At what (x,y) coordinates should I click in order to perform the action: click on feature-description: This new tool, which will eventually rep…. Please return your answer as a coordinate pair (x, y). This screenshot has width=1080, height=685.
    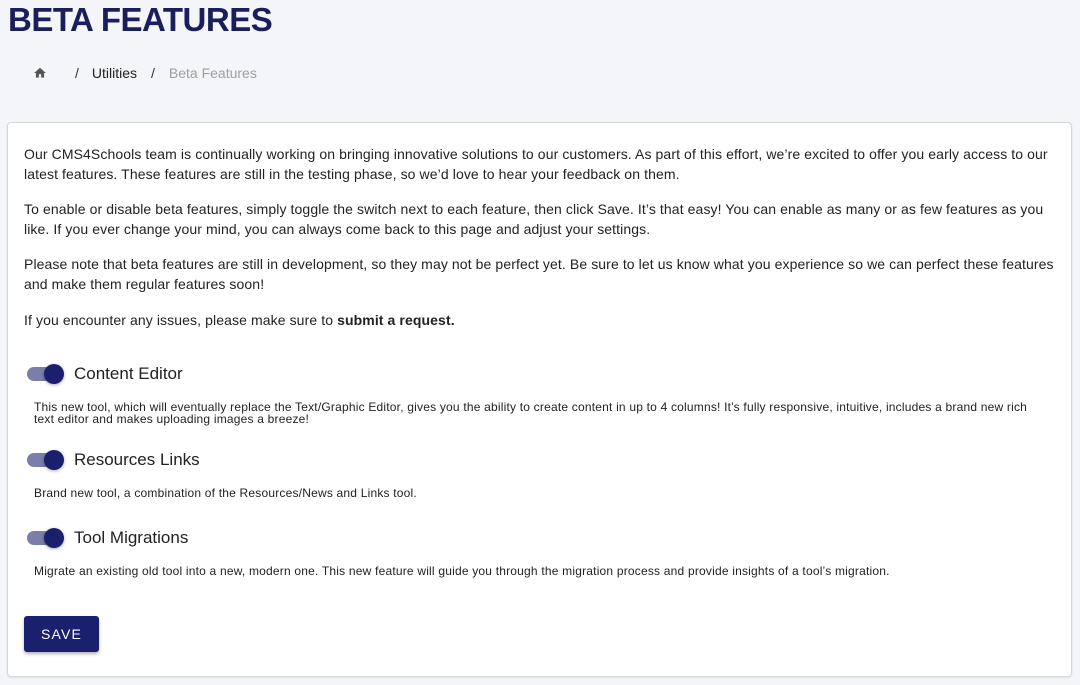
    Looking at the image, I should click on (531, 413).